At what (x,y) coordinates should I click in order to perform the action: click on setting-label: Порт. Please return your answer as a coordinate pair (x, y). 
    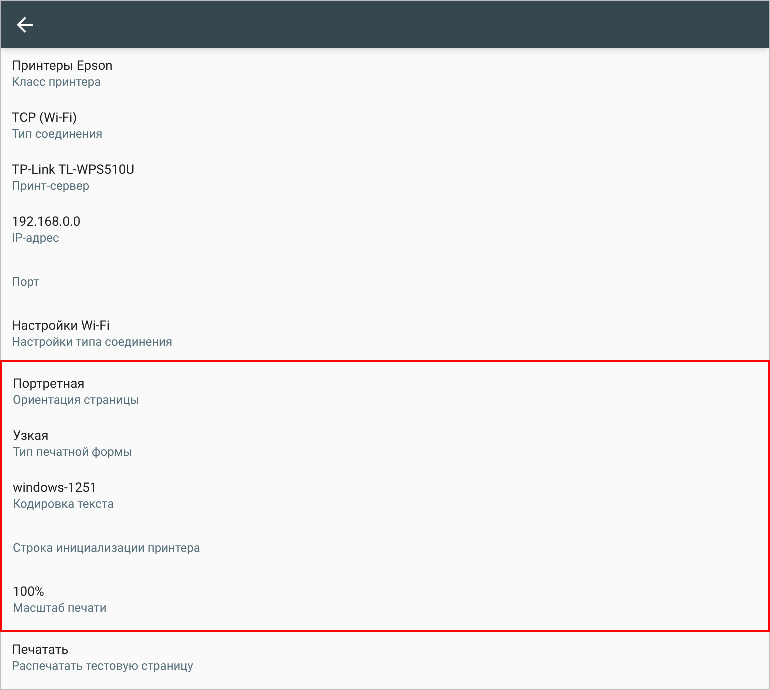
    Looking at the image, I should click on (26, 282).